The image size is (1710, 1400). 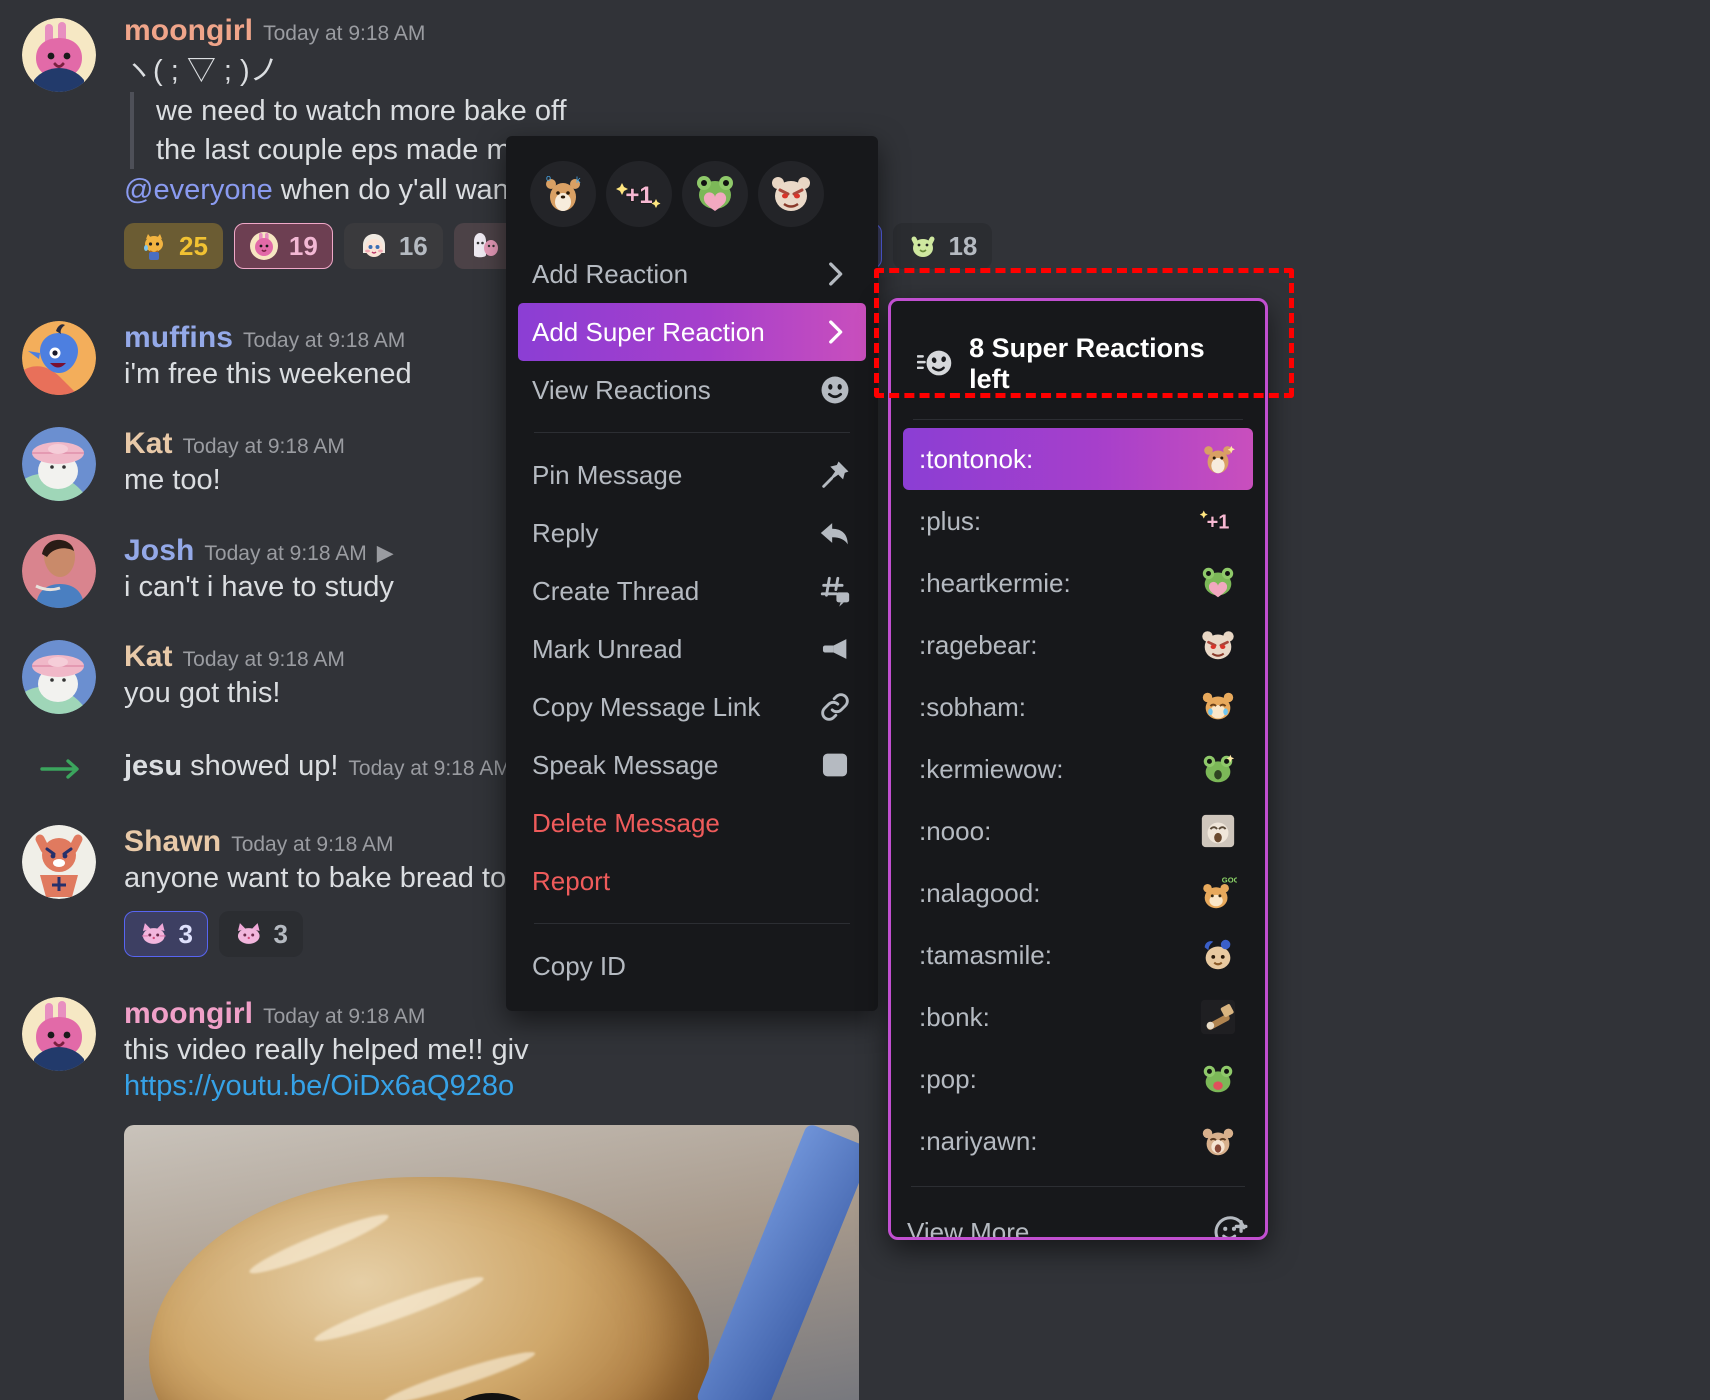 I want to click on emoji-plus-icon, so click(x=1231, y=1226).